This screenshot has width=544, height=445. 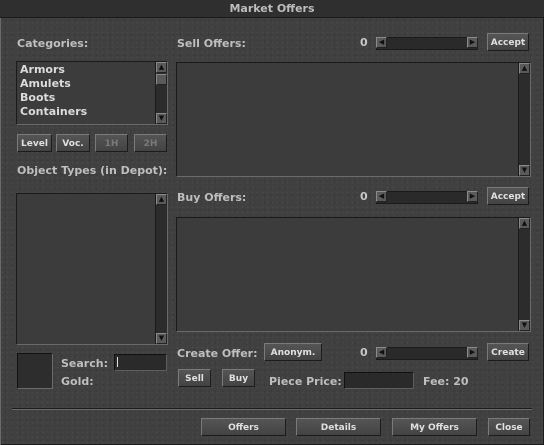 I want to click on sell-accept-button: Accept, so click(x=508, y=42).